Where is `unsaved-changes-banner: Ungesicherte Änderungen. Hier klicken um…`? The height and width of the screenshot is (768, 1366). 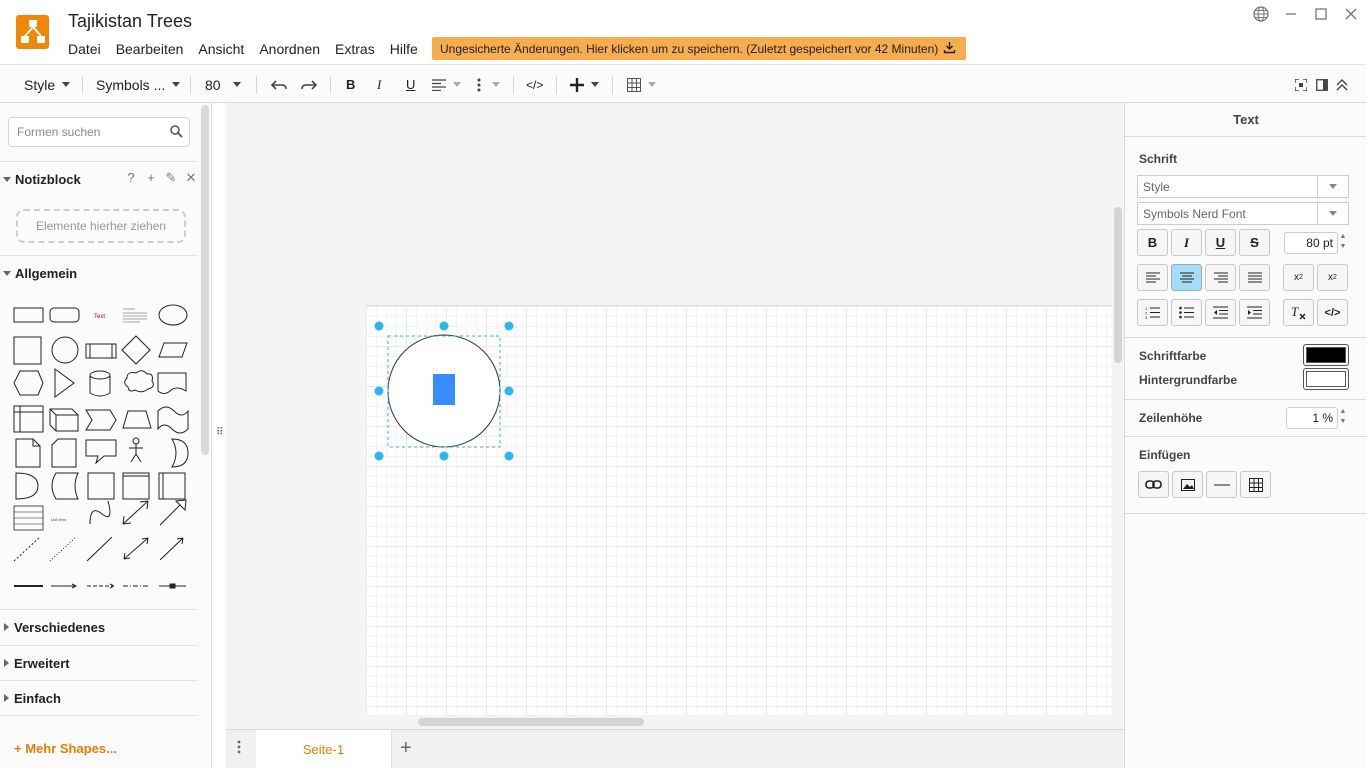 unsaved-changes-banner: Ungesicherte Änderungen. Hier klicken um… is located at coordinates (699, 48).